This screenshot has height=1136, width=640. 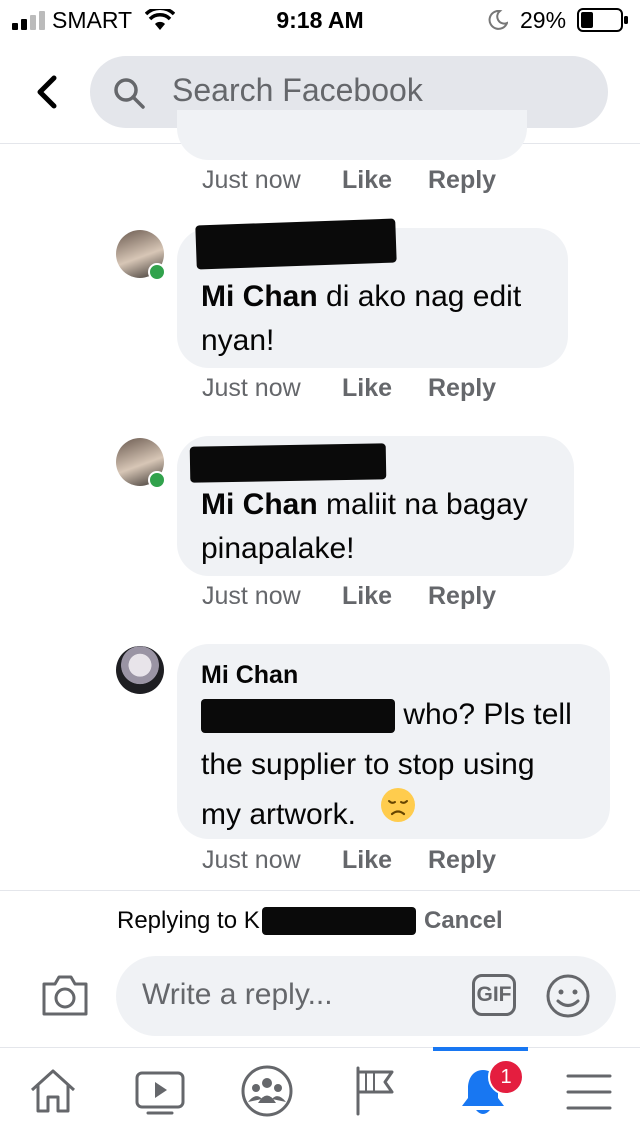 What do you see at coordinates (320, 890) in the screenshot?
I see `divider` at bounding box center [320, 890].